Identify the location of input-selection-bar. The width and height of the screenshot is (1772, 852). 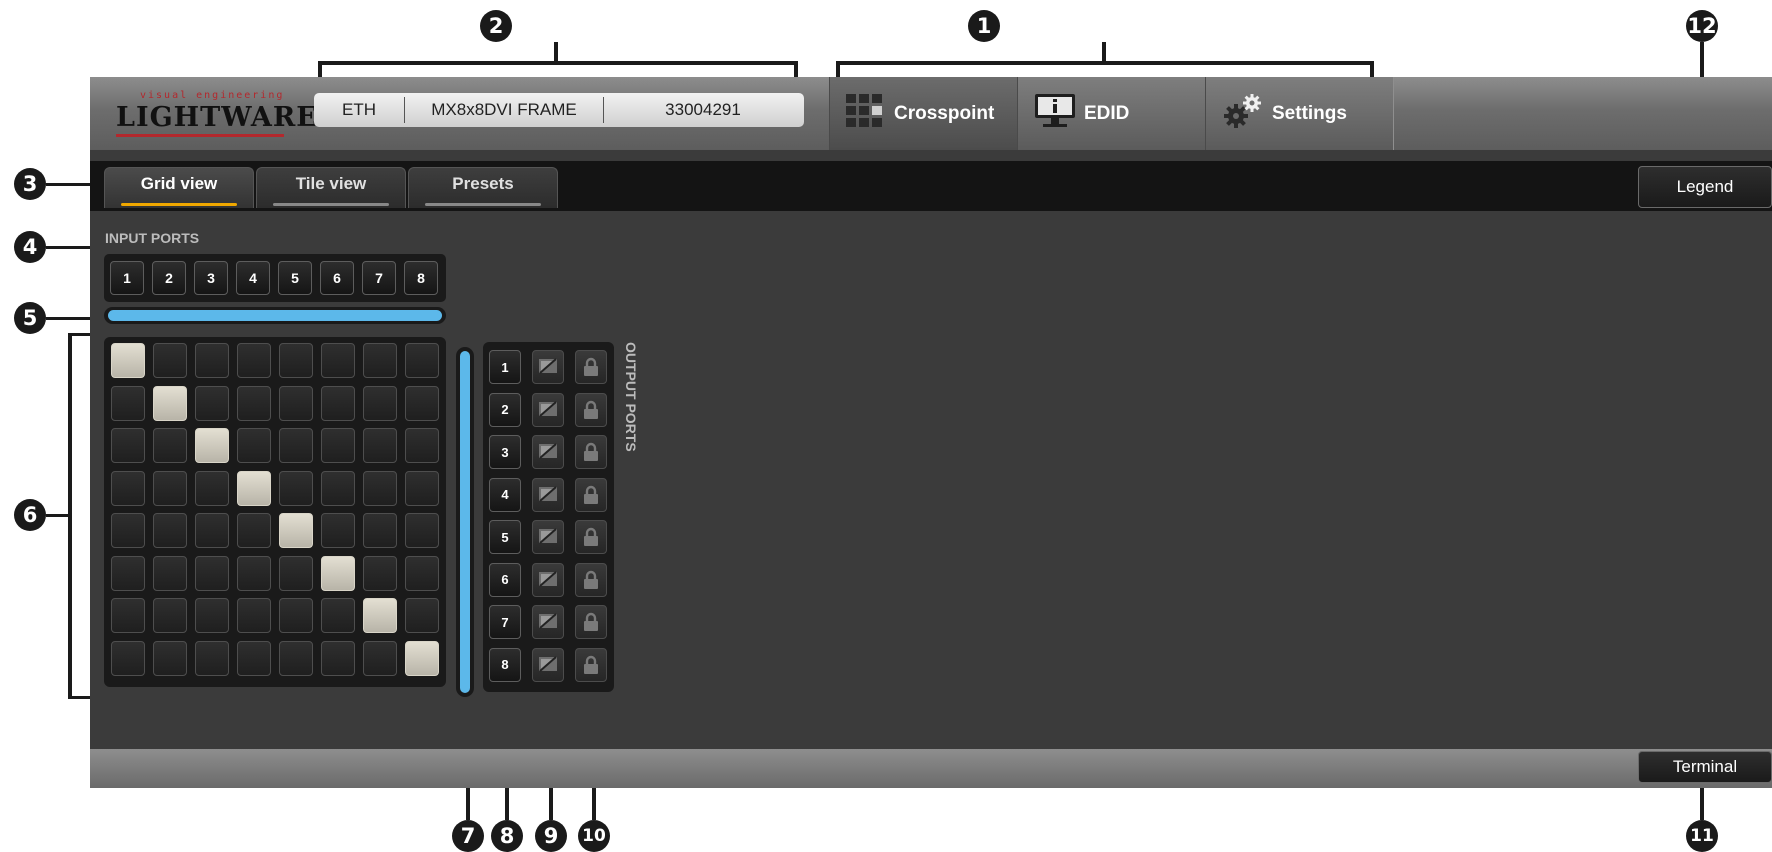
(275, 315).